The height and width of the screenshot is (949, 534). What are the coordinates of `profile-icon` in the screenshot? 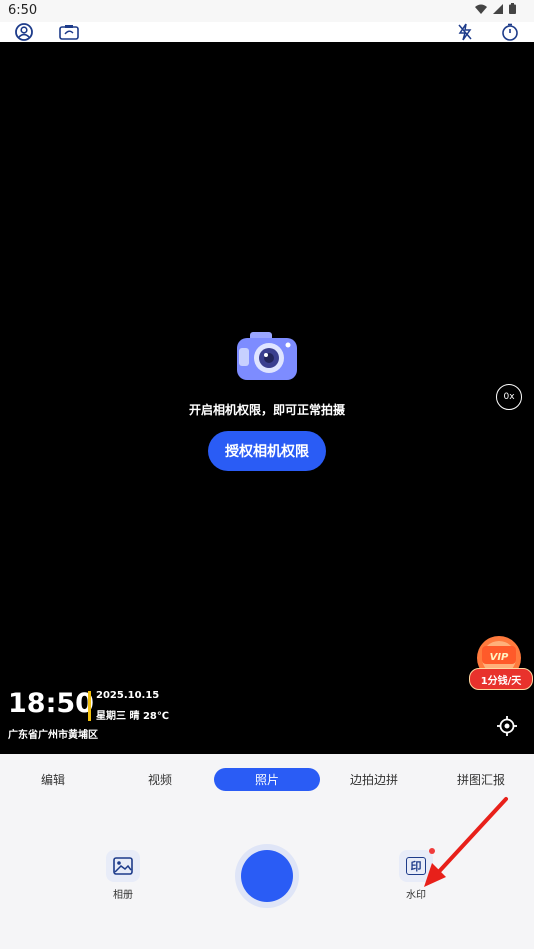 It's located at (24, 32).